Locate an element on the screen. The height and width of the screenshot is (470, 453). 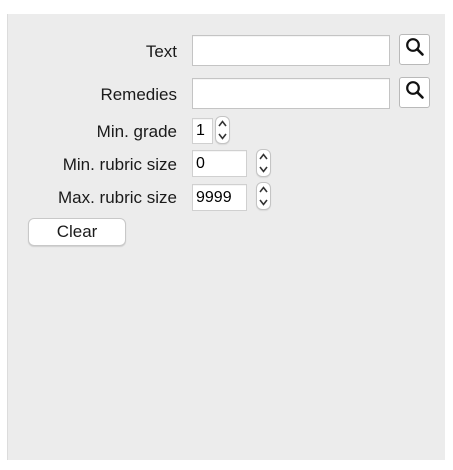
min-grade-stepper is located at coordinates (222, 130).